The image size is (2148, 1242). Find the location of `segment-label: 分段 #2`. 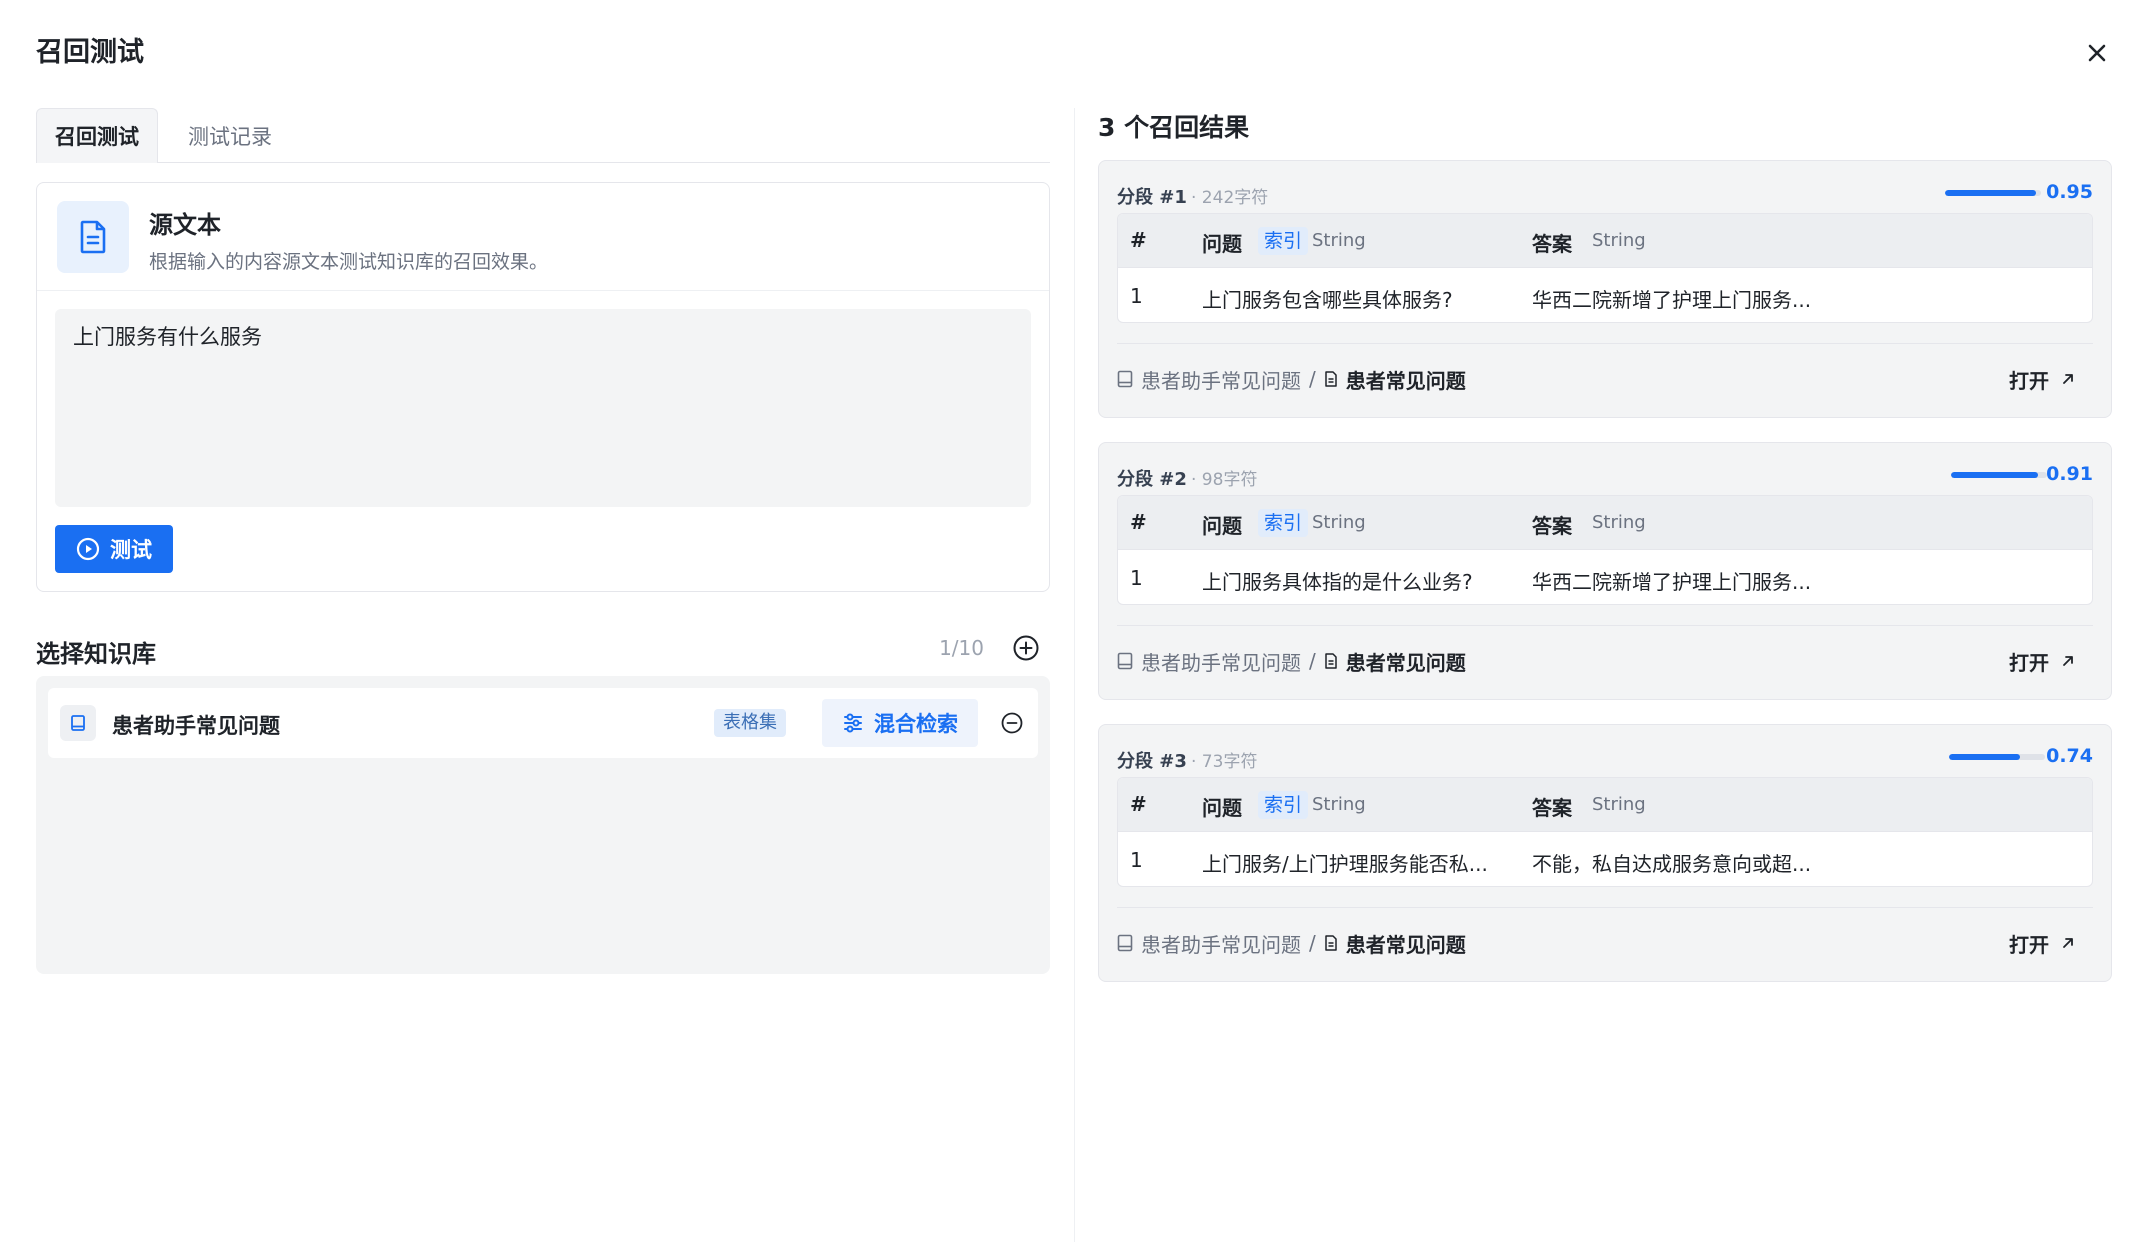

segment-label: 分段 #2 is located at coordinates (1152, 479).